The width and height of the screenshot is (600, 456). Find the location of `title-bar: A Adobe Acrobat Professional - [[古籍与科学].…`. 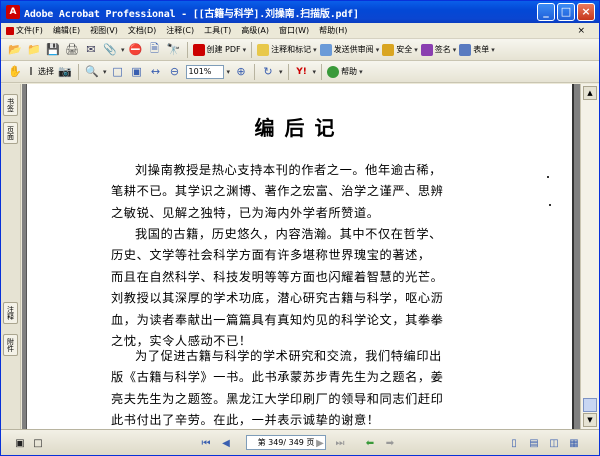

title-bar: A Adobe Acrobat Professional - [[古籍与科学].… is located at coordinates (300, 12).